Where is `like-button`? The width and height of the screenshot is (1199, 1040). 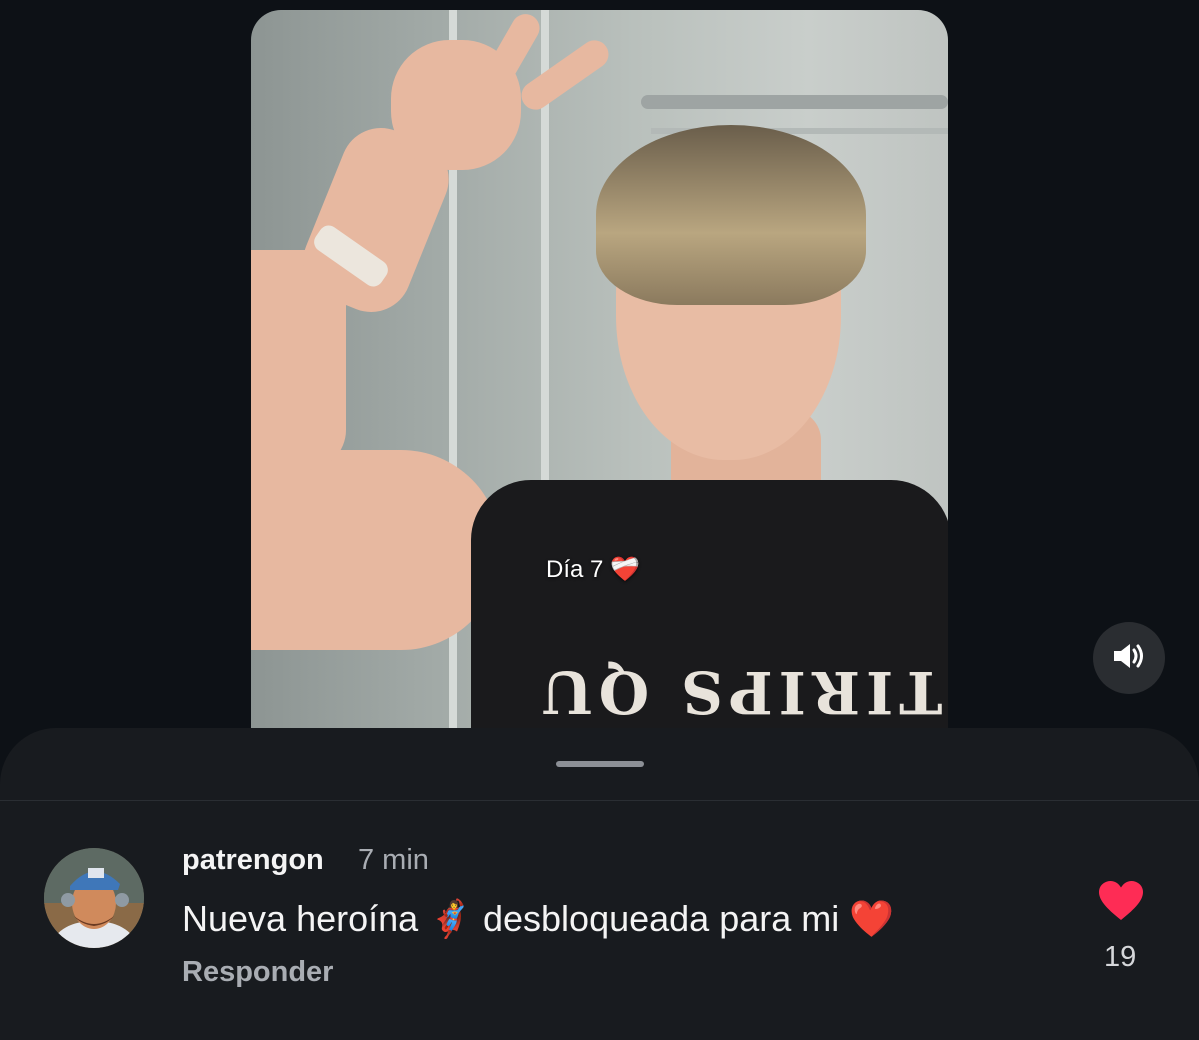 like-button is located at coordinates (1121, 901).